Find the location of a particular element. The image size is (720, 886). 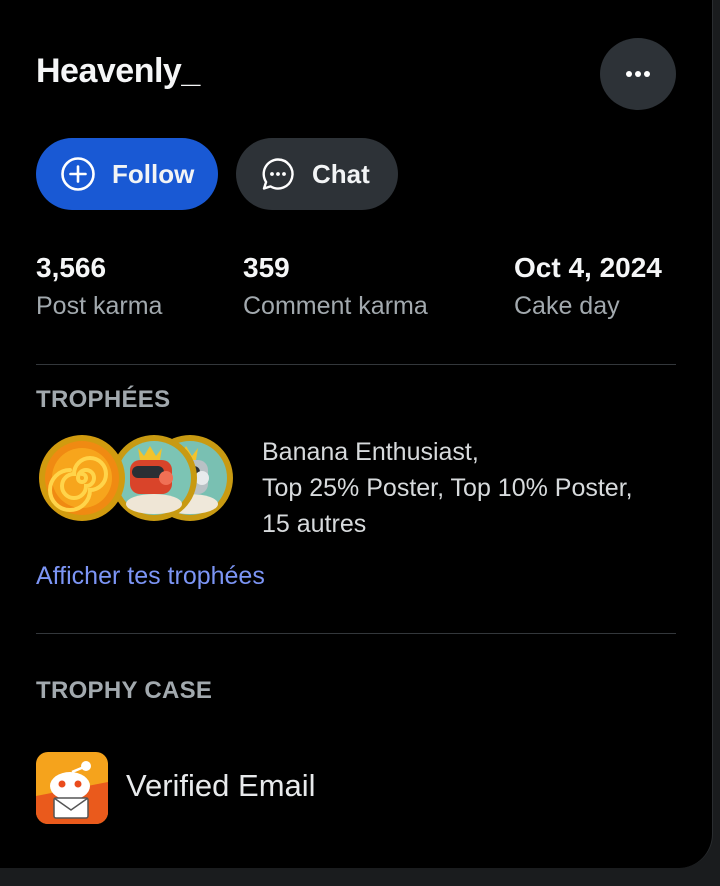

stat-label: Cake day is located at coordinates (567, 306).